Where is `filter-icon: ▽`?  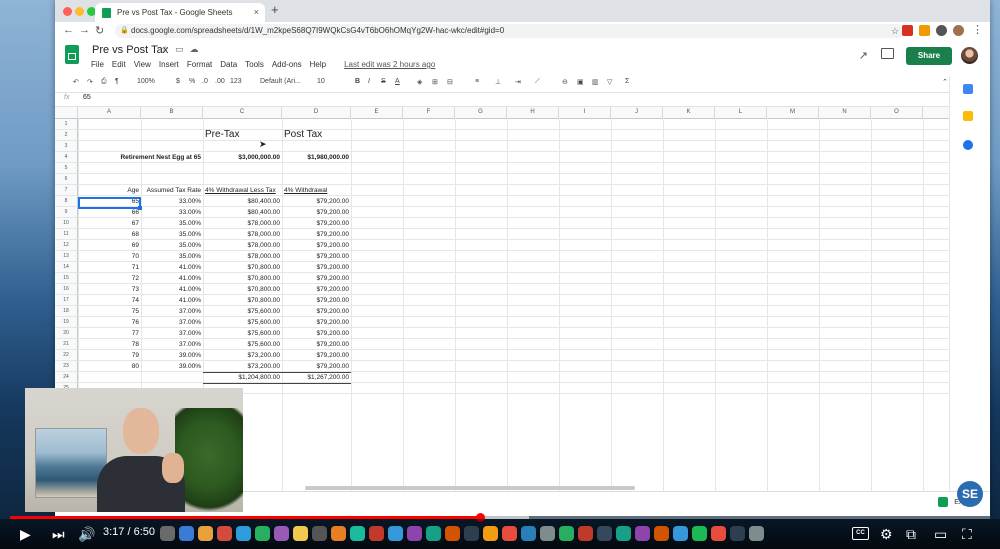 filter-icon: ▽ is located at coordinates (609, 82).